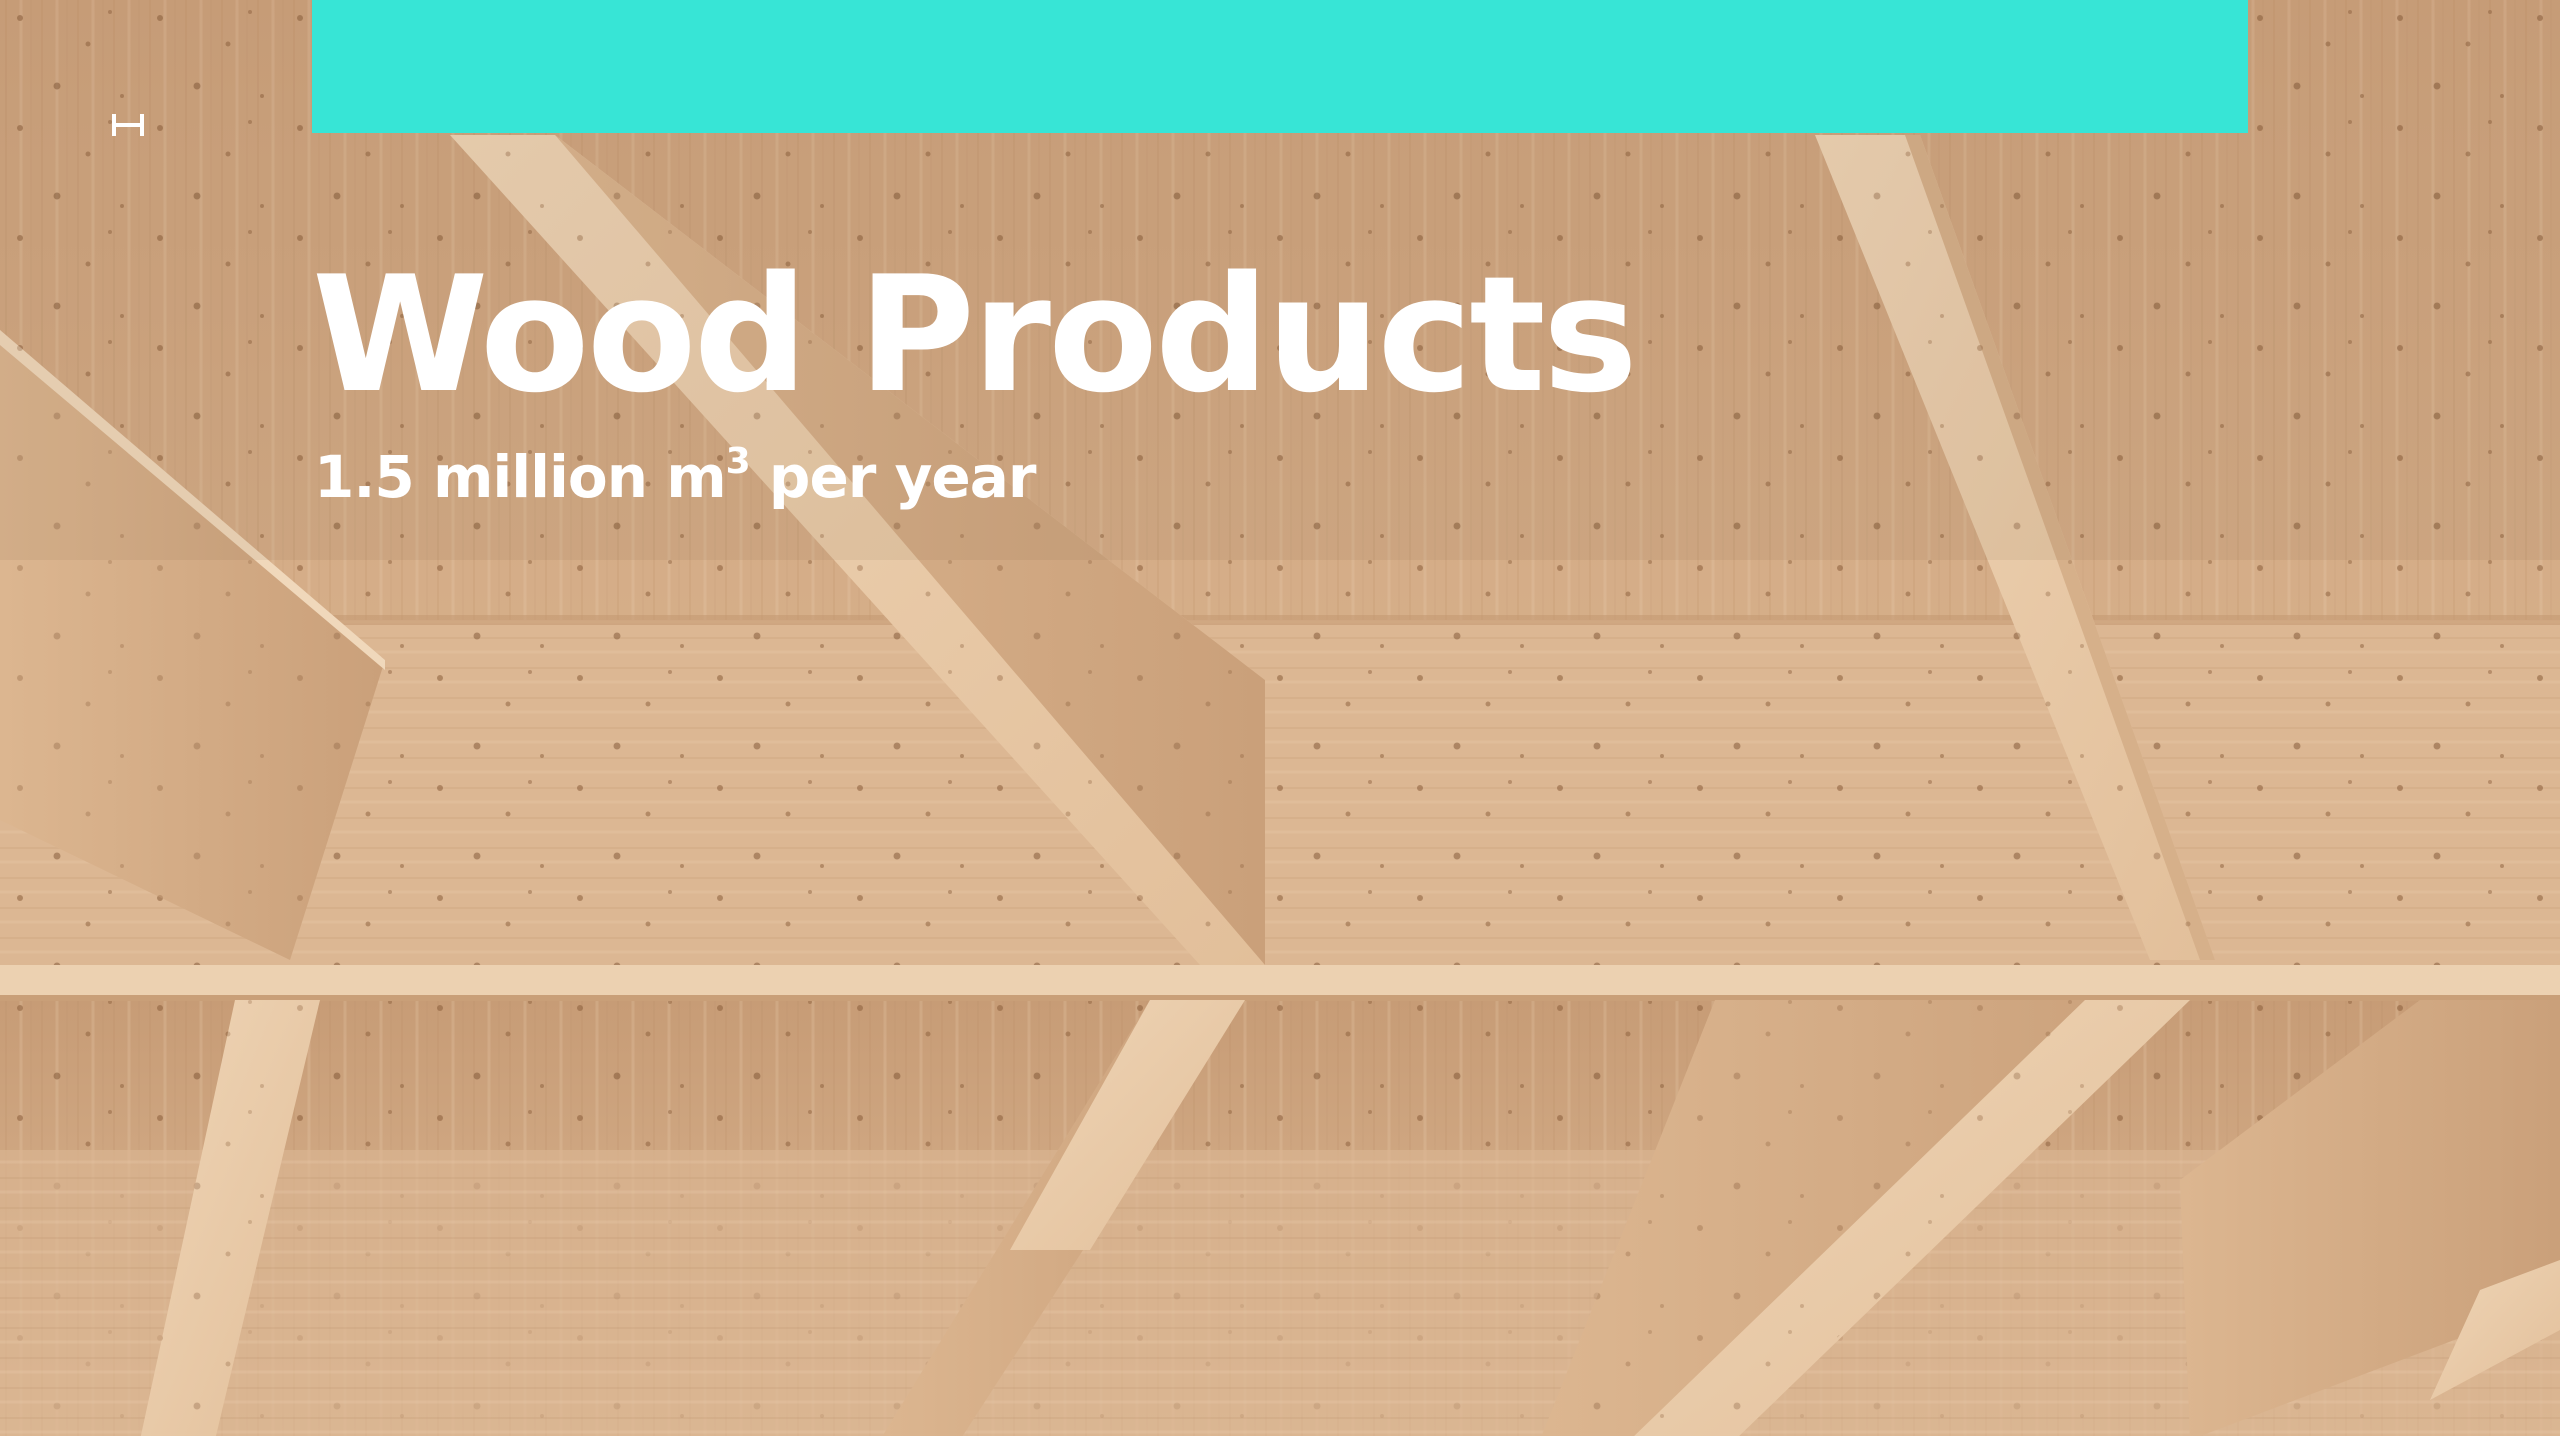 The image size is (2560, 1440). What do you see at coordinates (975, 334) in the screenshot?
I see `slide-title: Wood Products` at bounding box center [975, 334].